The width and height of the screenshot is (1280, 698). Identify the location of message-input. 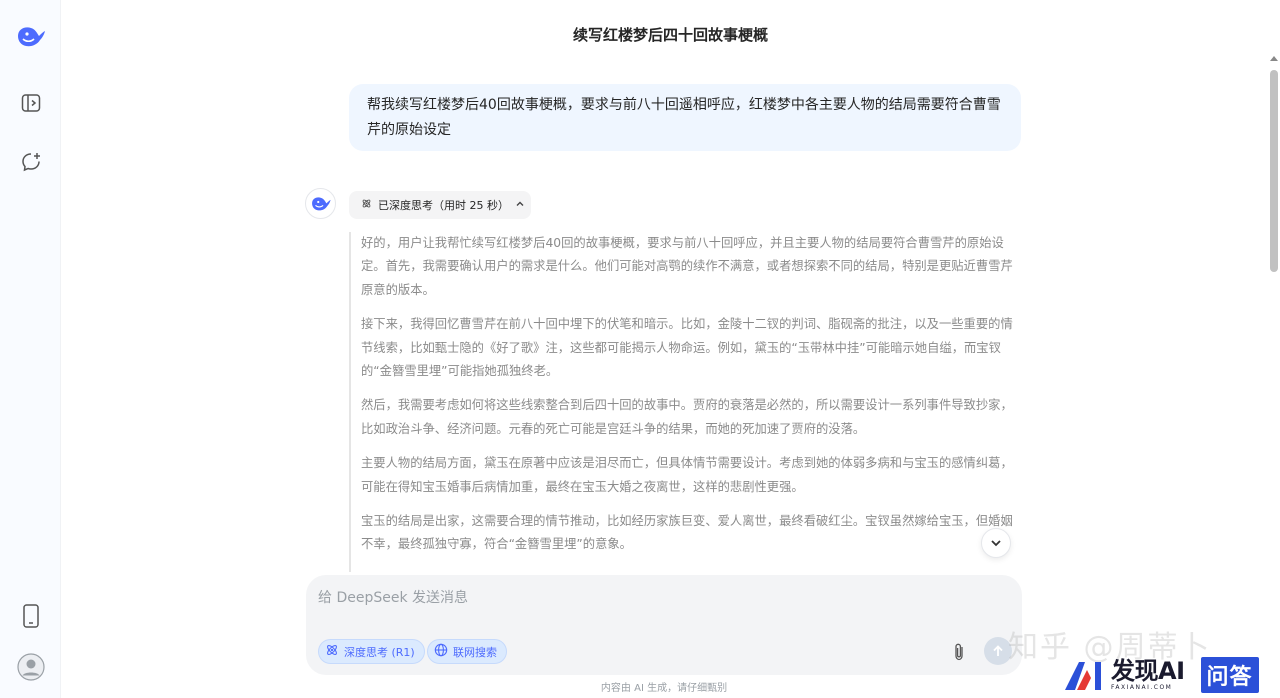
(663, 598).